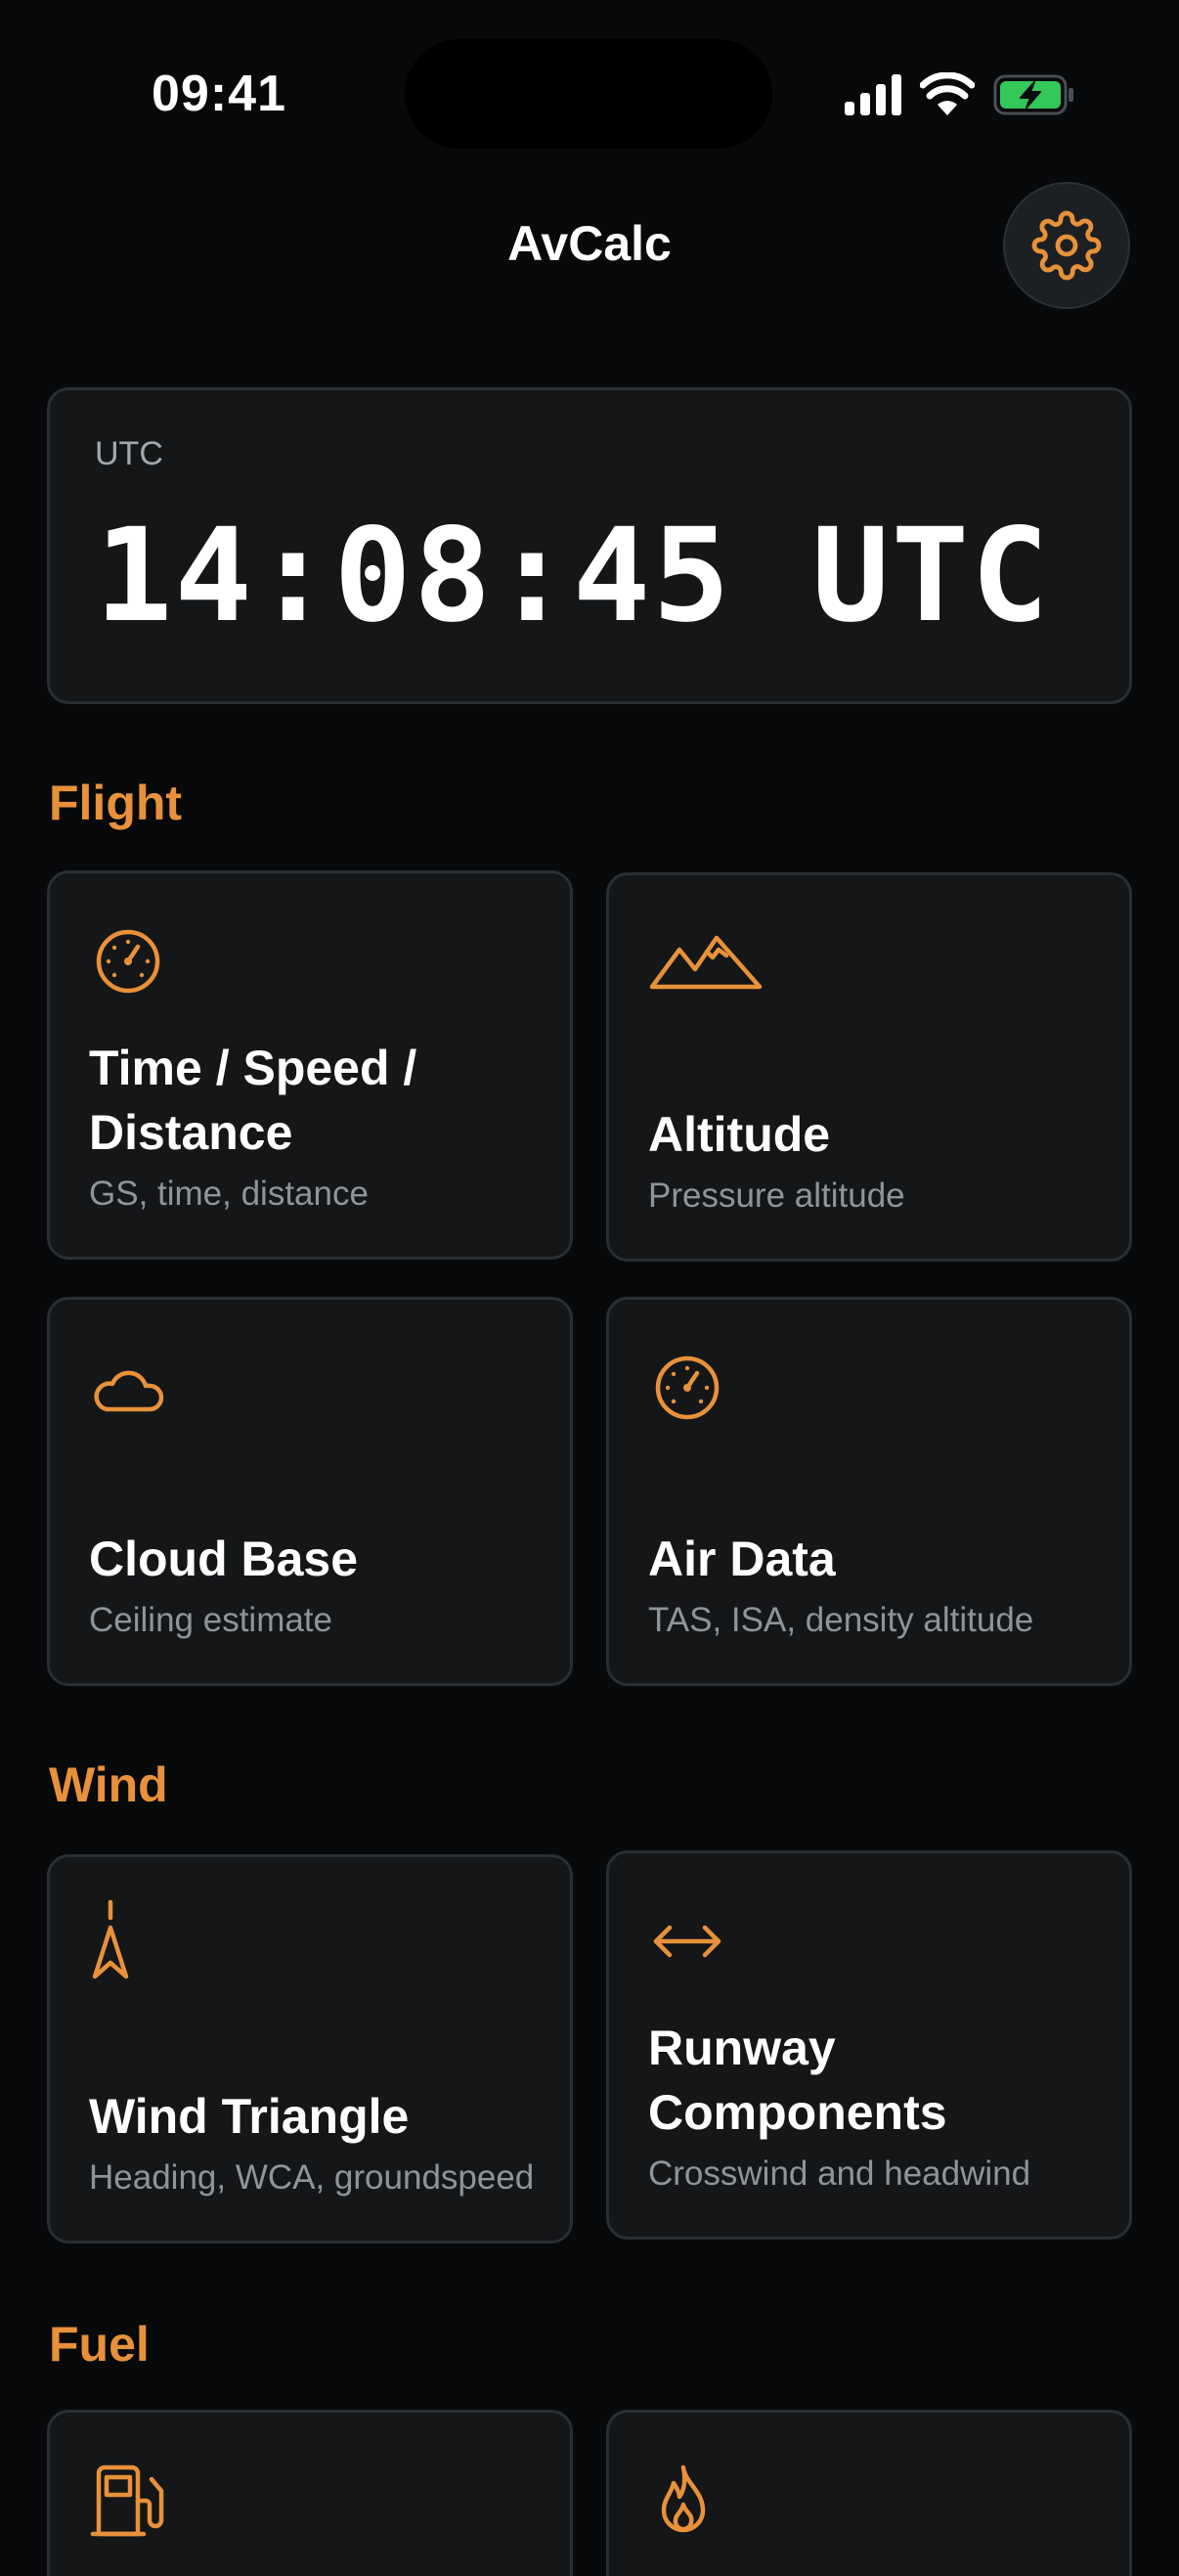 The height and width of the screenshot is (2576, 1179). What do you see at coordinates (127, 2501) in the screenshot?
I see `fuel-pump-icon` at bounding box center [127, 2501].